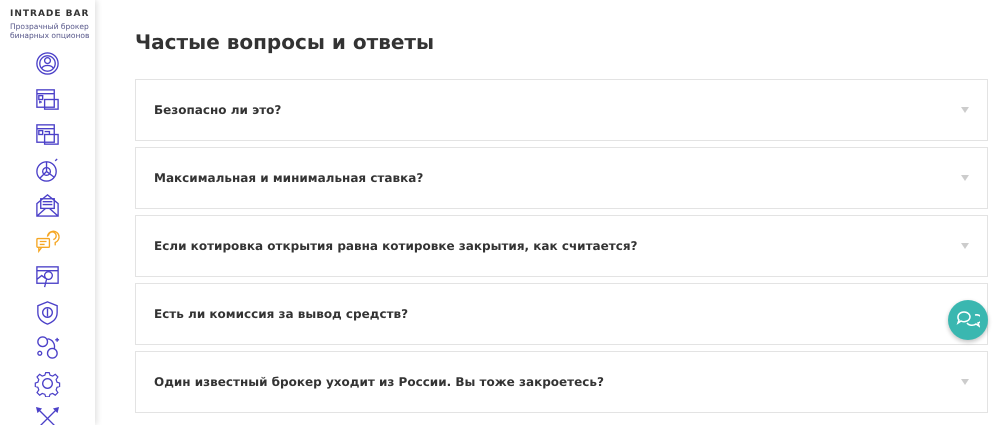  Describe the element at coordinates (561, 178) in the screenshot. I see `faq-item: Максимальная и минимальная ставка?` at that location.